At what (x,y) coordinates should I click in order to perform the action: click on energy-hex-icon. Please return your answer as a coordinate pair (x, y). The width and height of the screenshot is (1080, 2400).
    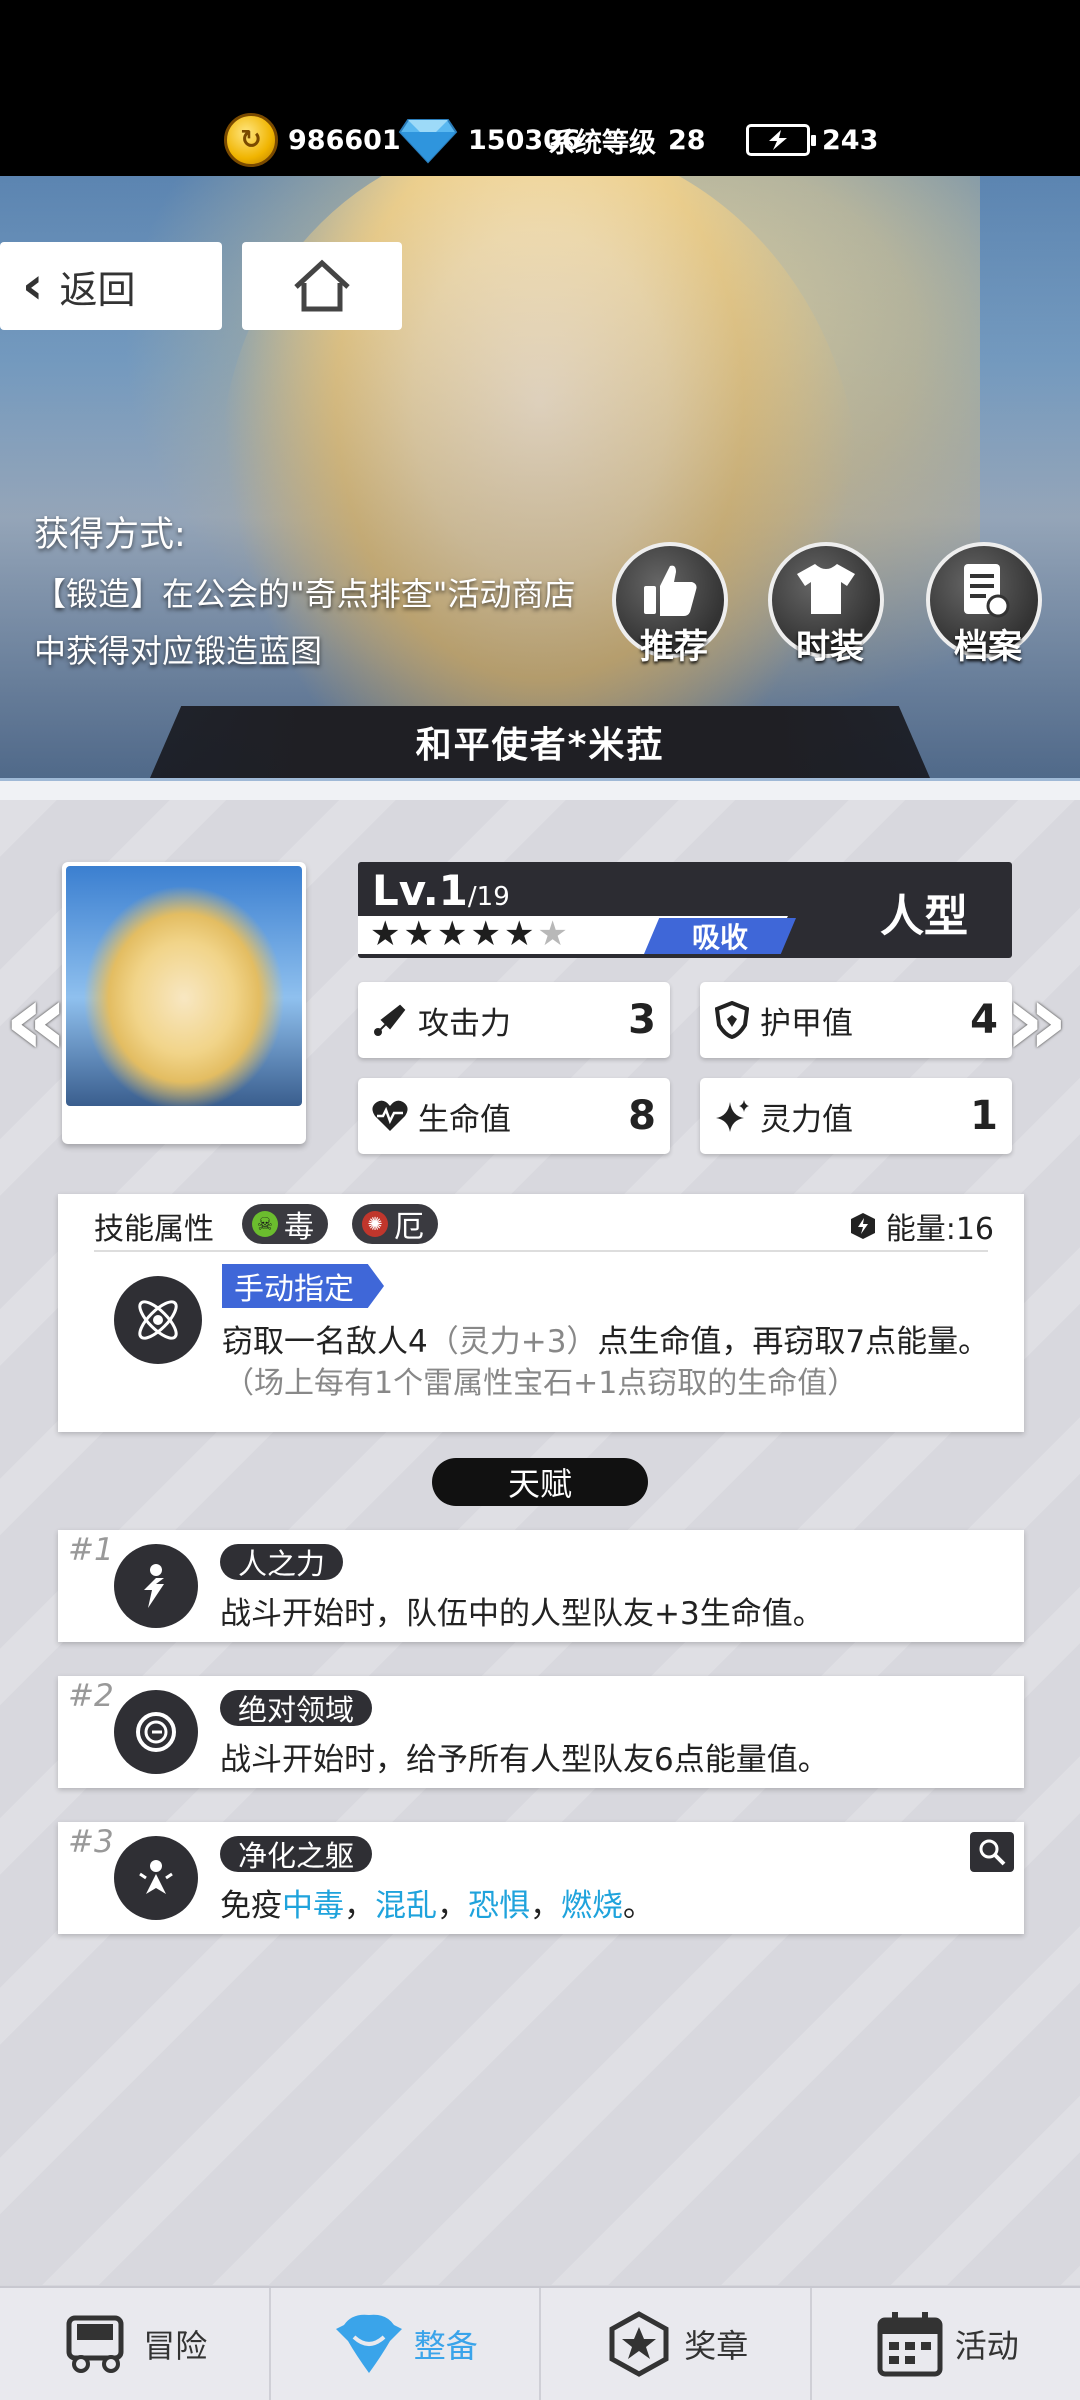
    Looking at the image, I should click on (862, 1226).